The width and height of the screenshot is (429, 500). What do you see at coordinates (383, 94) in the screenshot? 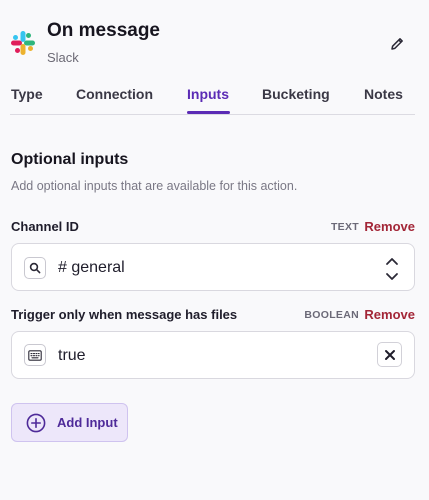
I see `tab-notes: Notes` at bounding box center [383, 94].